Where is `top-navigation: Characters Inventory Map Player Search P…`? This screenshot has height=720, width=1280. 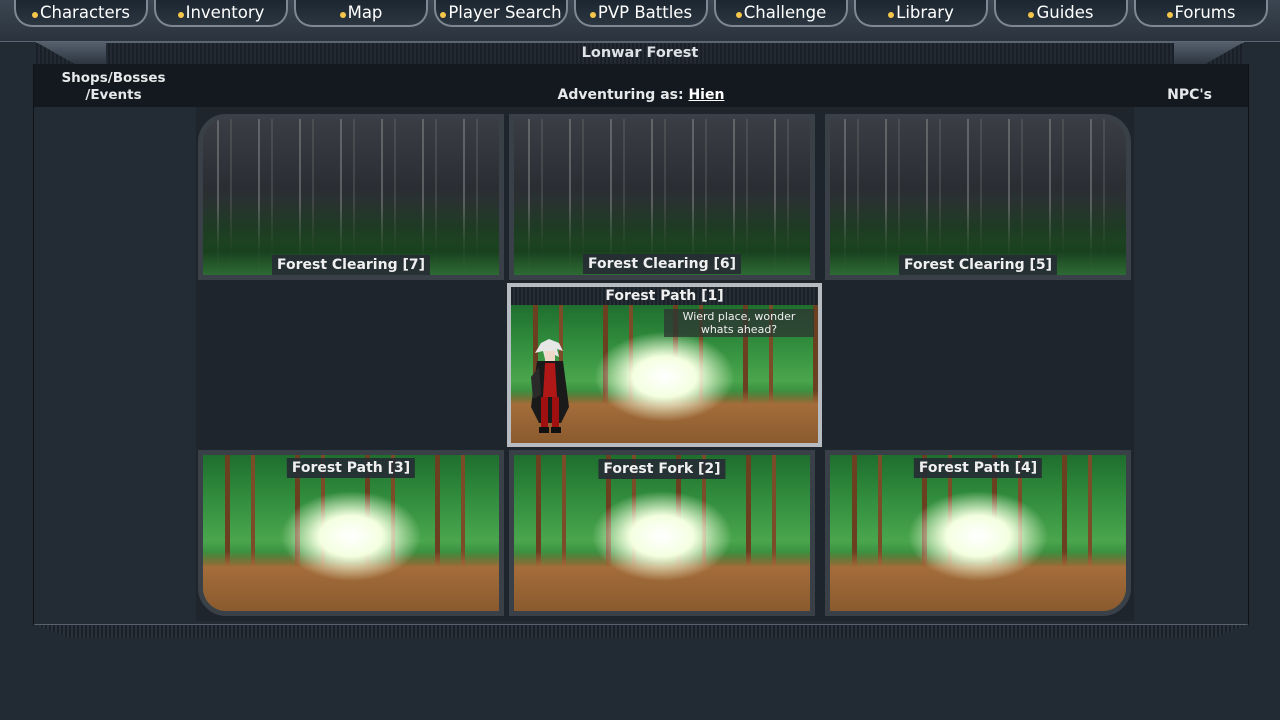 top-navigation: Characters Inventory Map Player Search P… is located at coordinates (640, 21).